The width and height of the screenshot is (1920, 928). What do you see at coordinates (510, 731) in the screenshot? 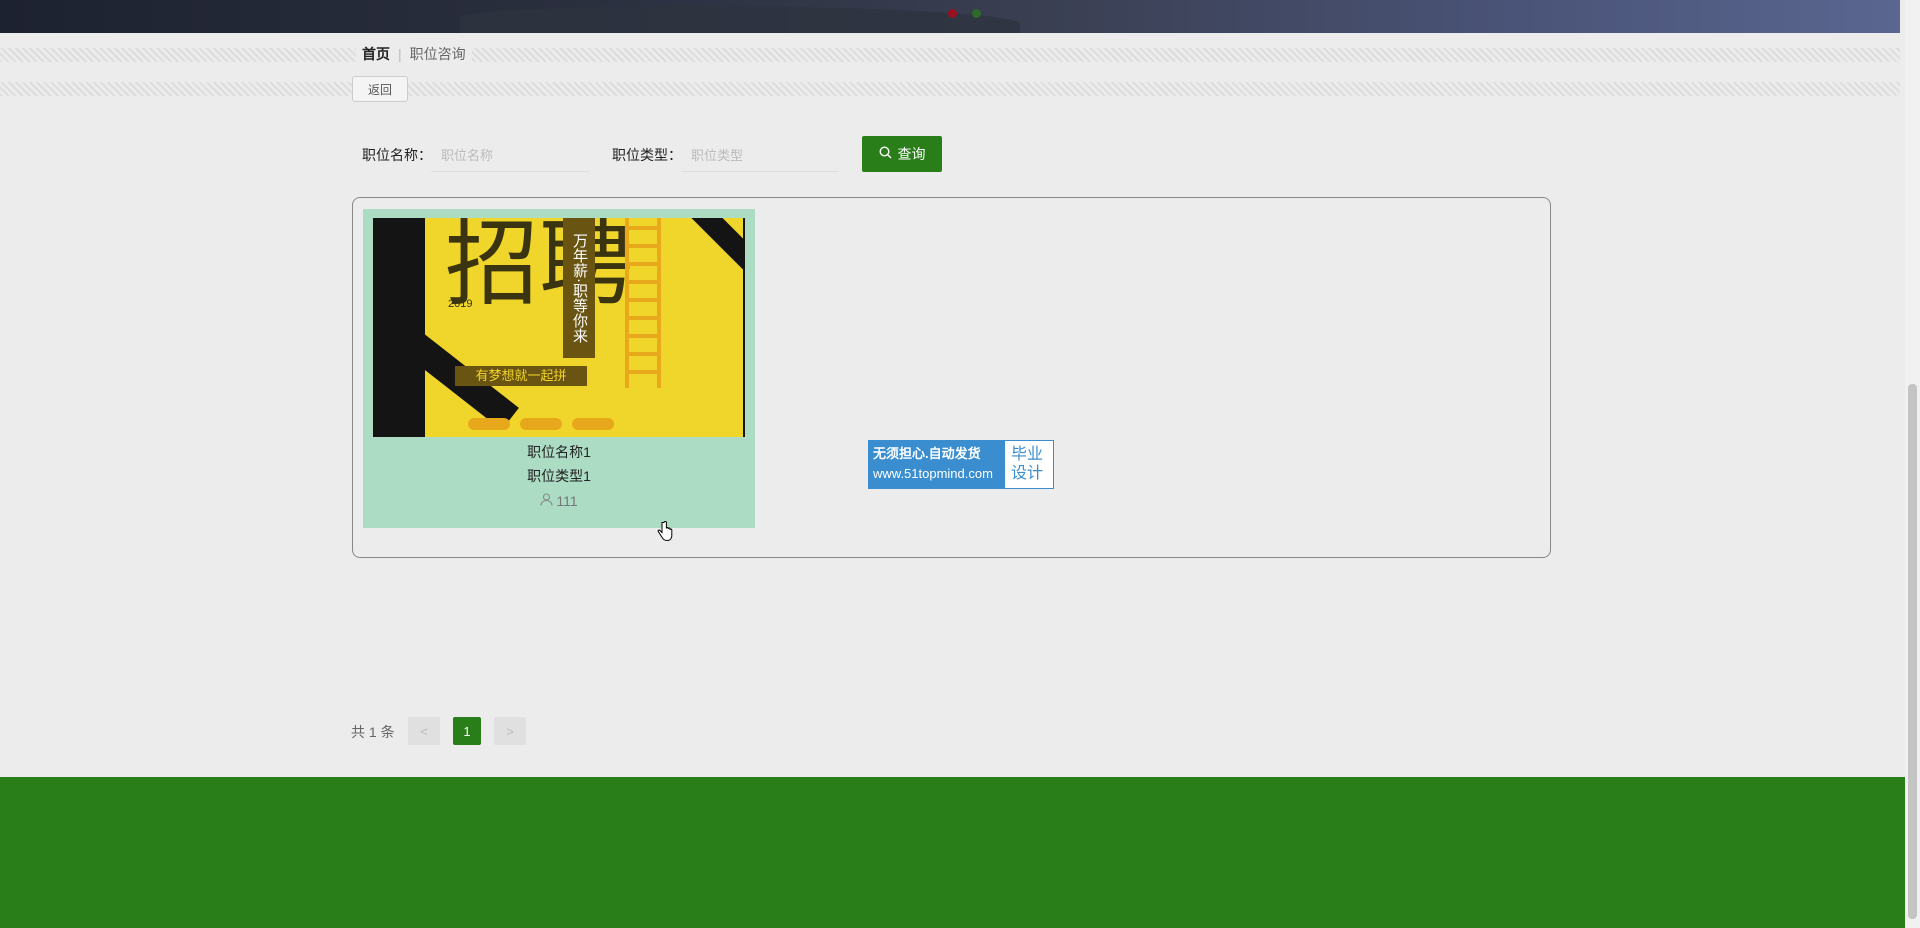
I see `pagination-next-button: >` at bounding box center [510, 731].